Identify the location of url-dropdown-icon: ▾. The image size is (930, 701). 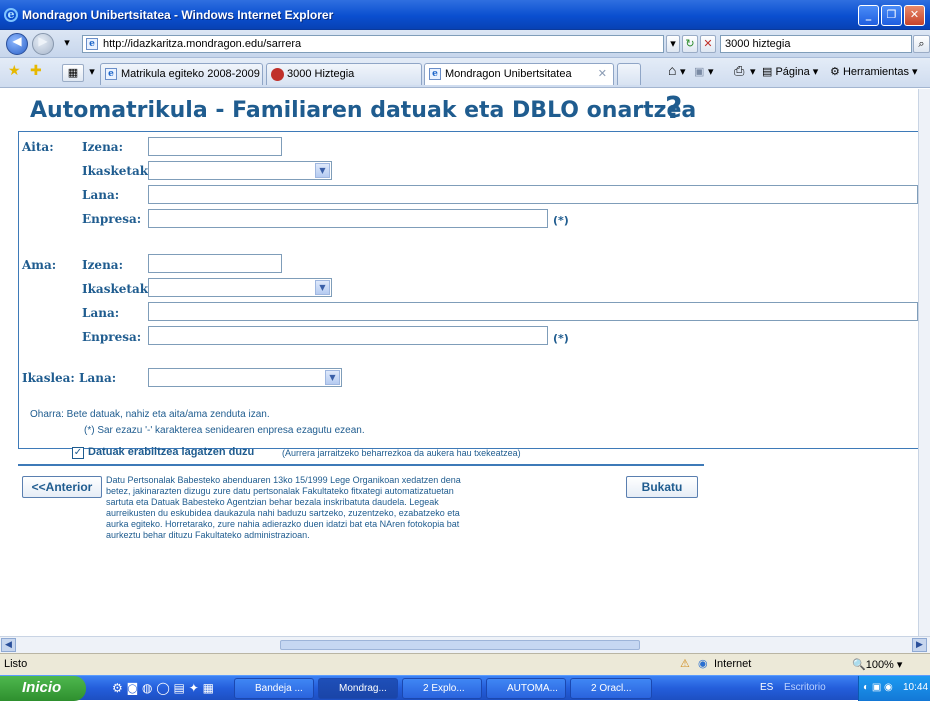
(673, 44).